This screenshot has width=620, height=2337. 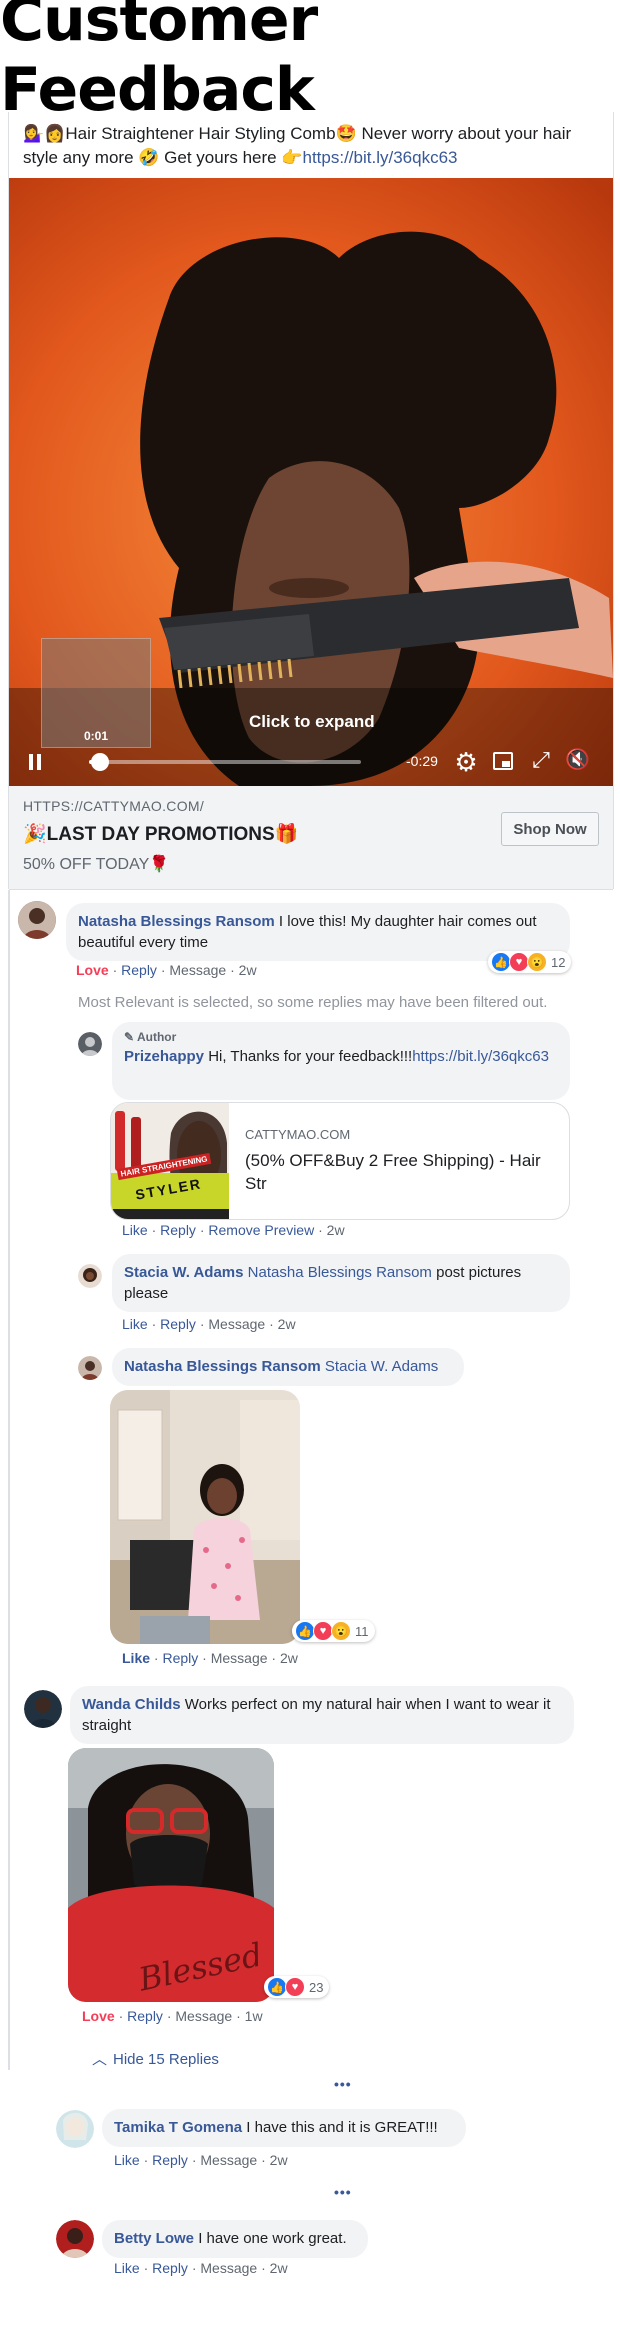 What do you see at coordinates (342, 2127) in the screenshot?
I see `comment-text: I have this and it is GREAT!!!` at bounding box center [342, 2127].